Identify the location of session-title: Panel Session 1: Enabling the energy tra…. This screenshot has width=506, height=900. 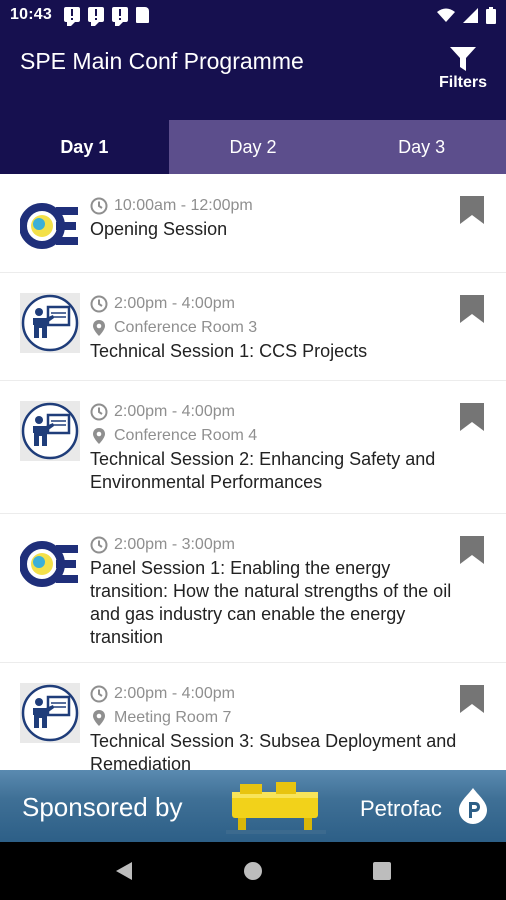
(271, 602).